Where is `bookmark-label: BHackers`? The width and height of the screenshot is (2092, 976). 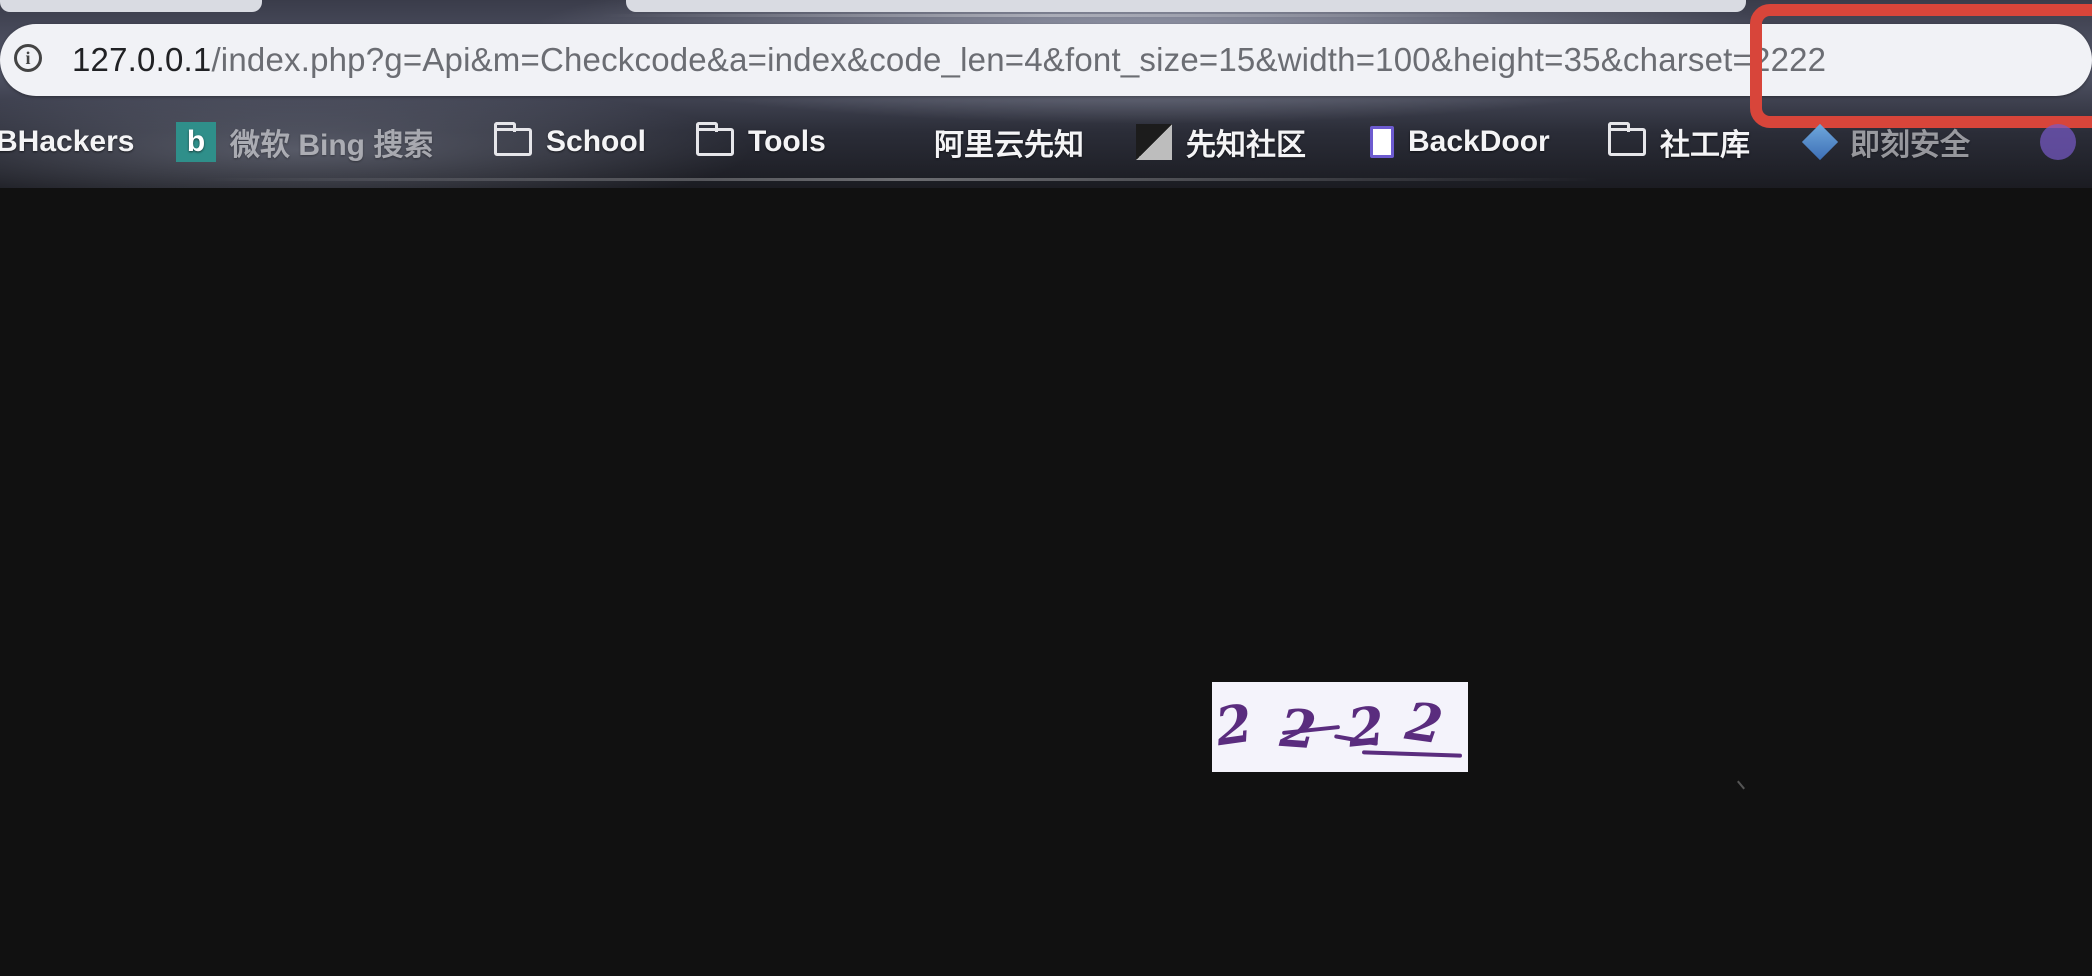
bookmark-label: BHackers is located at coordinates (67, 141).